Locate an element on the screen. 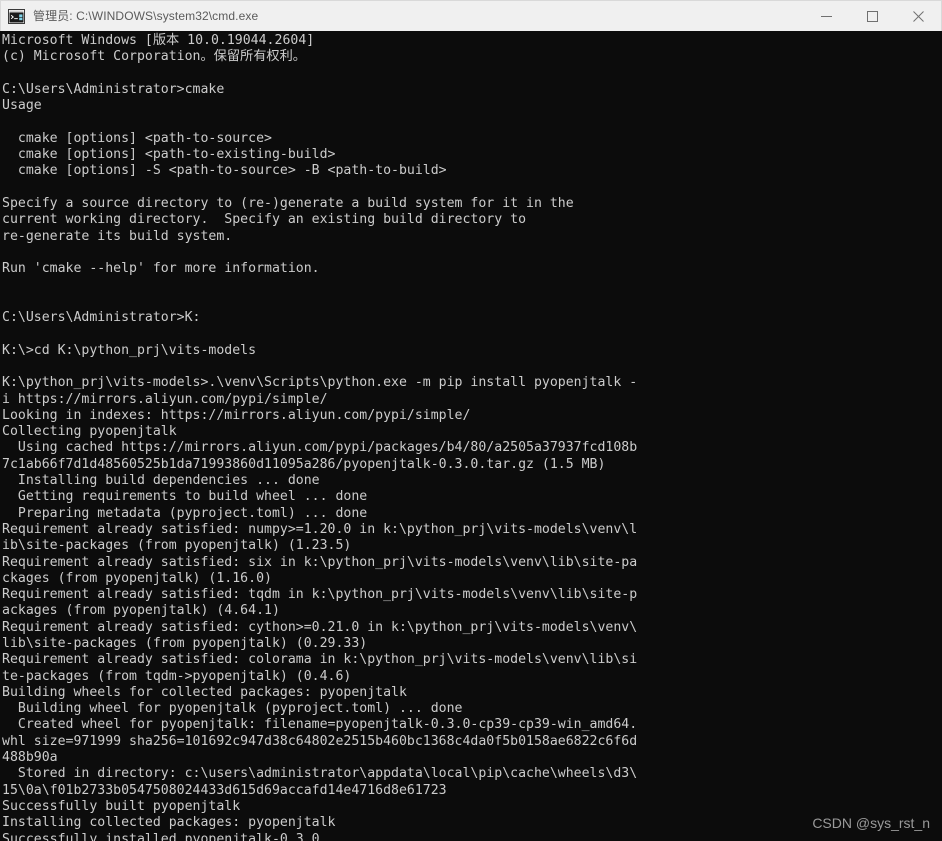  close-button is located at coordinates (918, 16).